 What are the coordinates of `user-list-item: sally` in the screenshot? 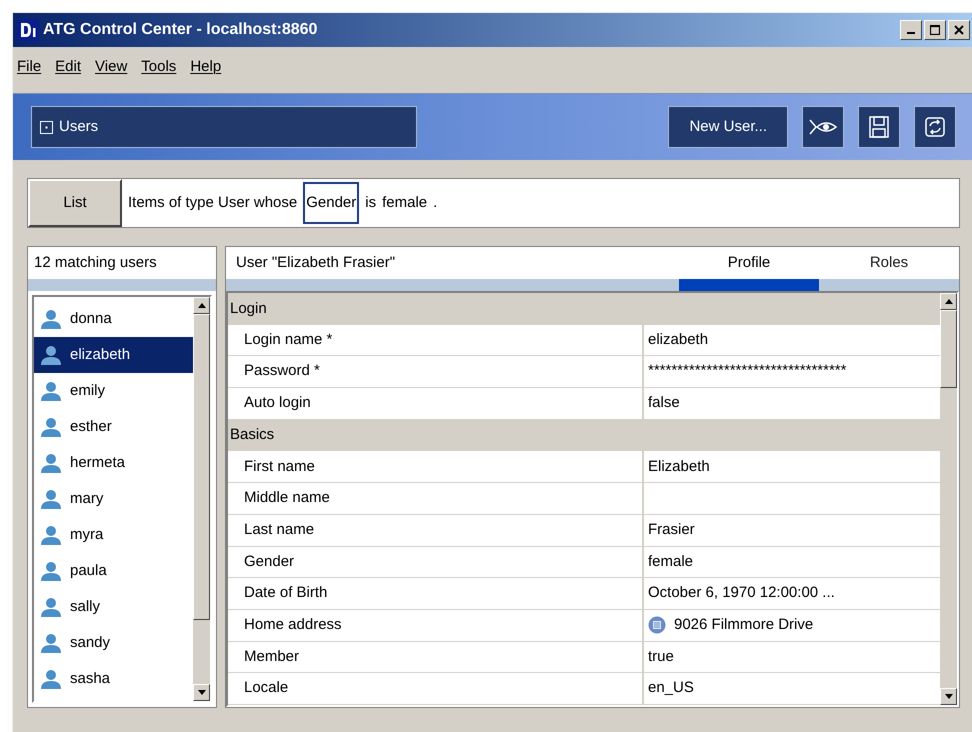 It's located at (113, 607).